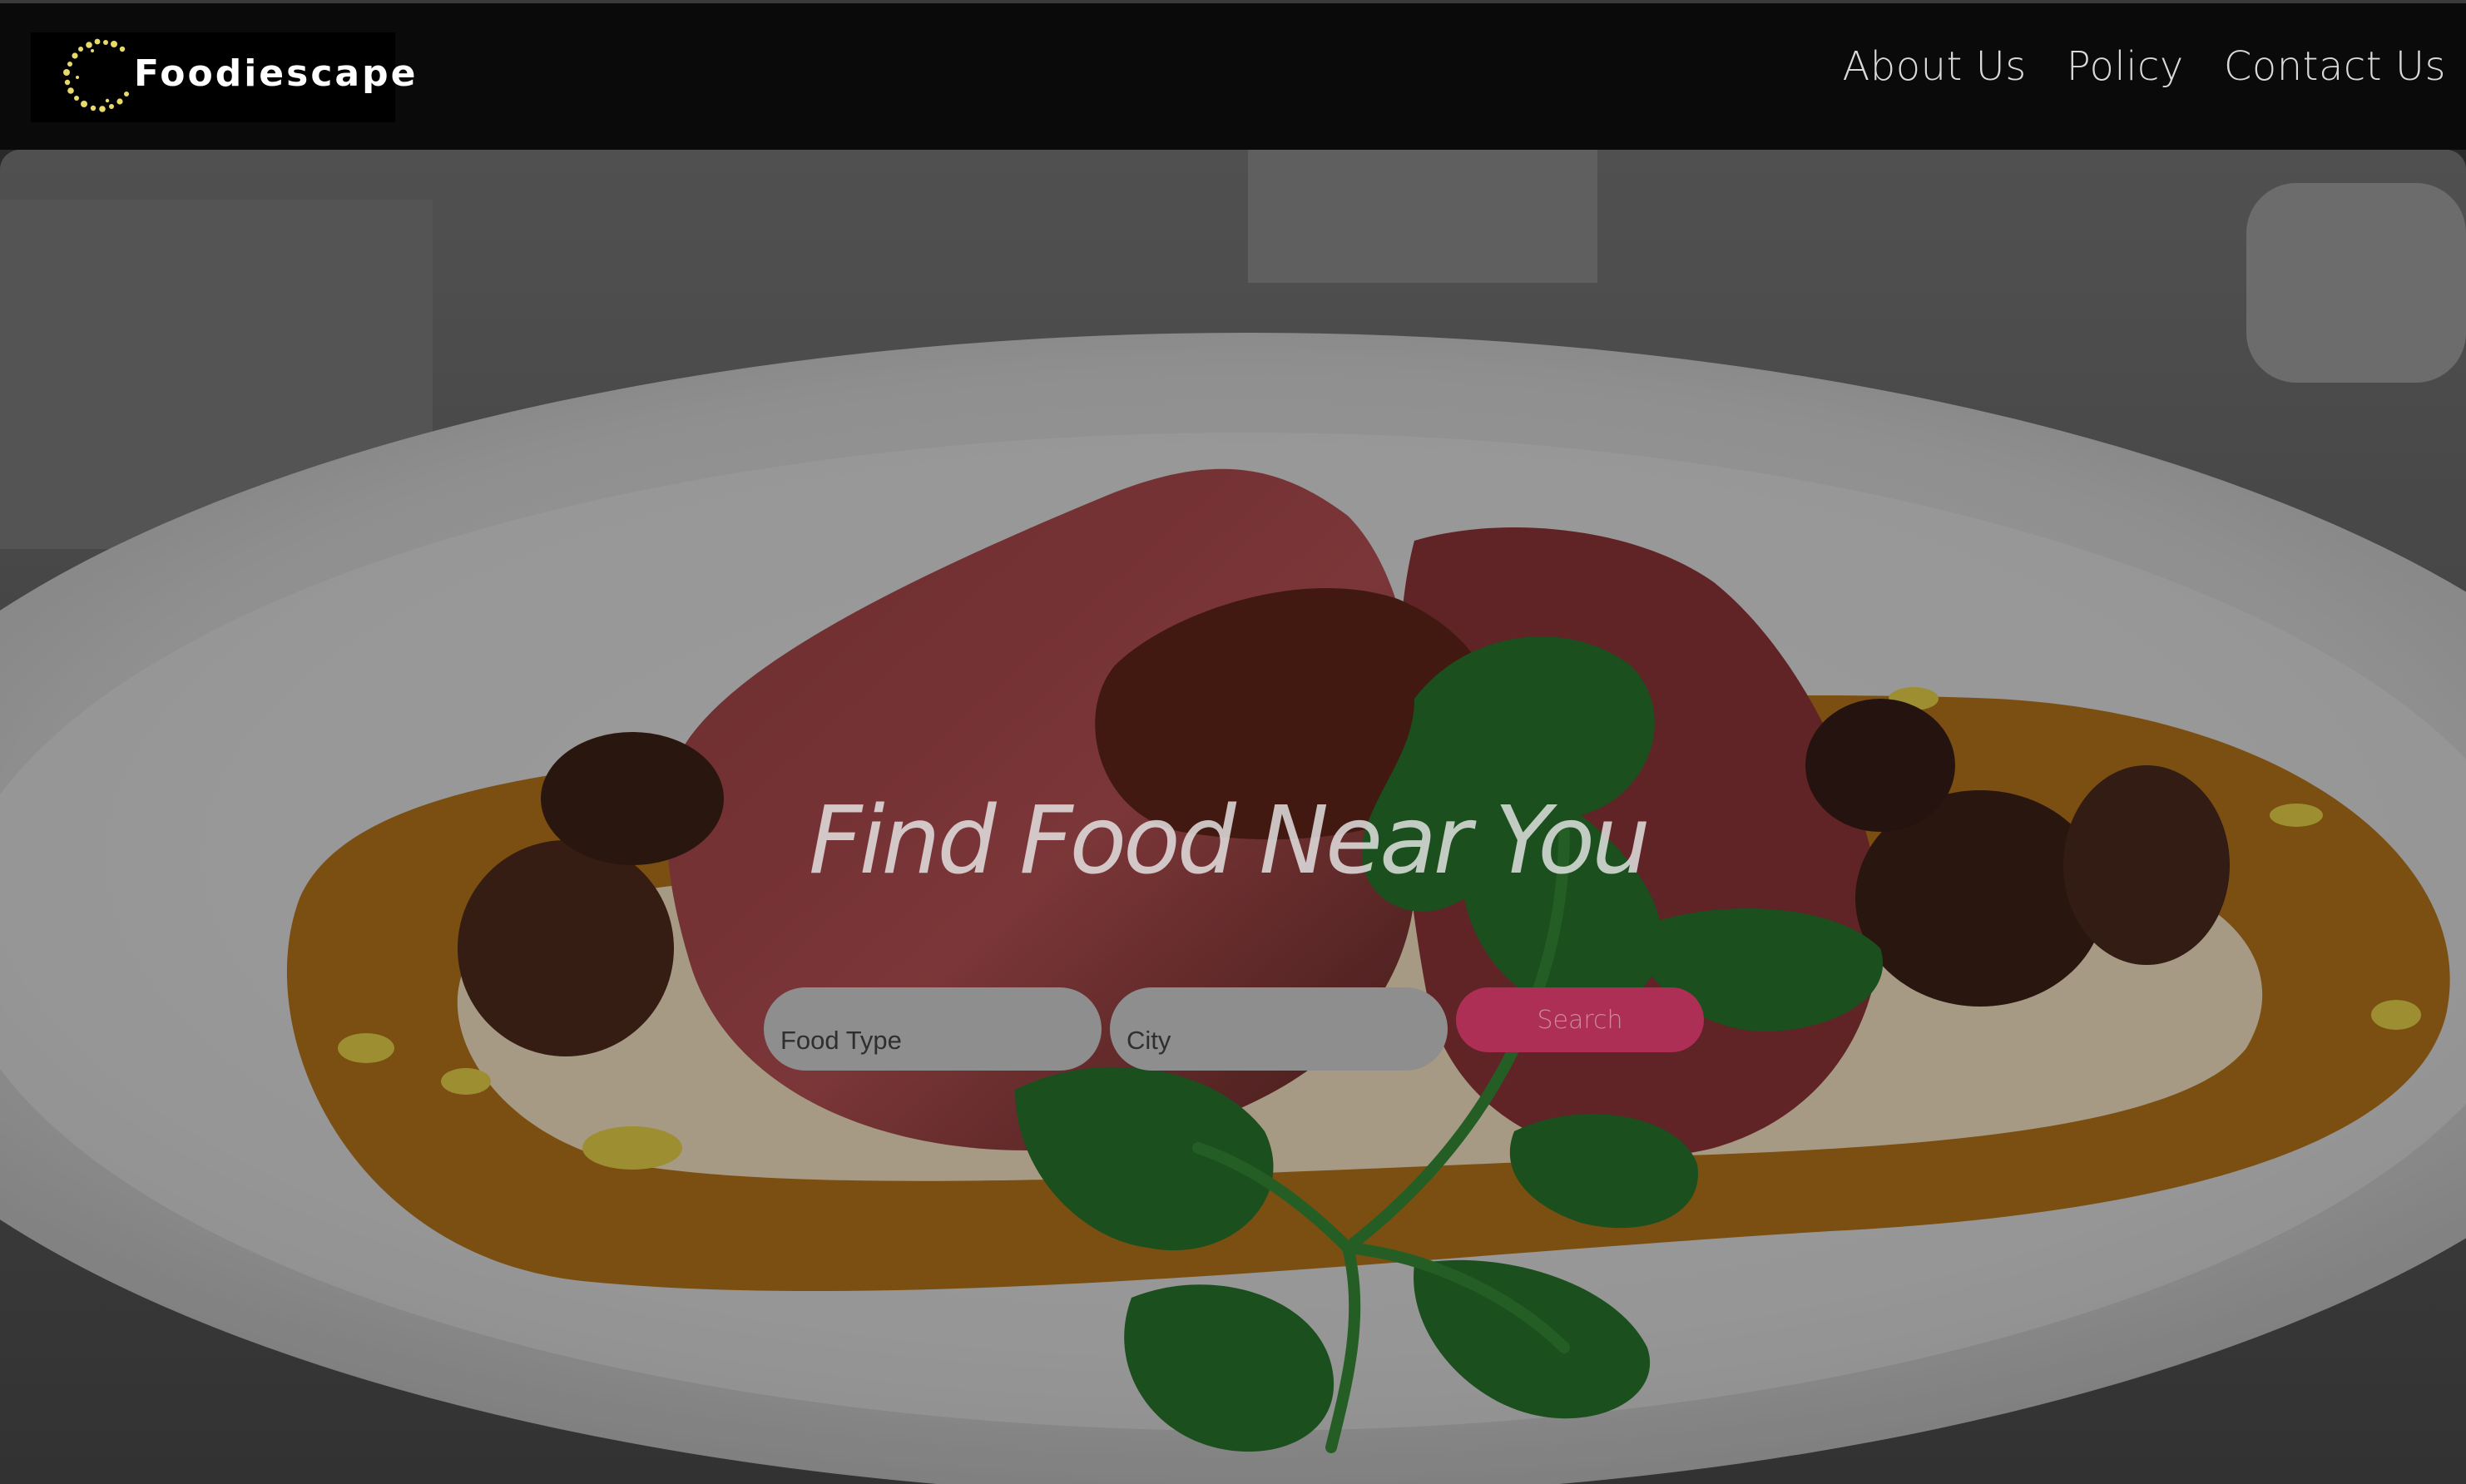  Describe the element at coordinates (96, 75) in the screenshot. I see `dotted-circle-logo-icon` at that location.